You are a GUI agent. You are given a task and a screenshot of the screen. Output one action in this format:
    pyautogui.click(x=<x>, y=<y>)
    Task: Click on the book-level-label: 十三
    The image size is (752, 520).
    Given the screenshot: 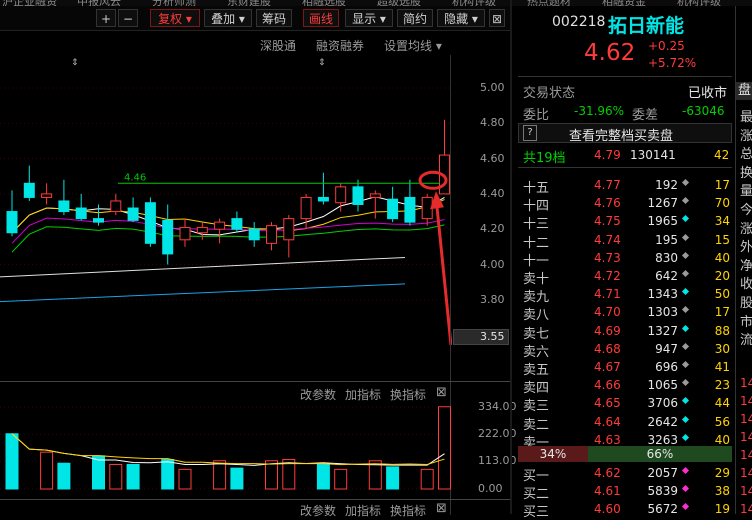 What is the action you would take?
    pyautogui.click(x=536, y=225)
    